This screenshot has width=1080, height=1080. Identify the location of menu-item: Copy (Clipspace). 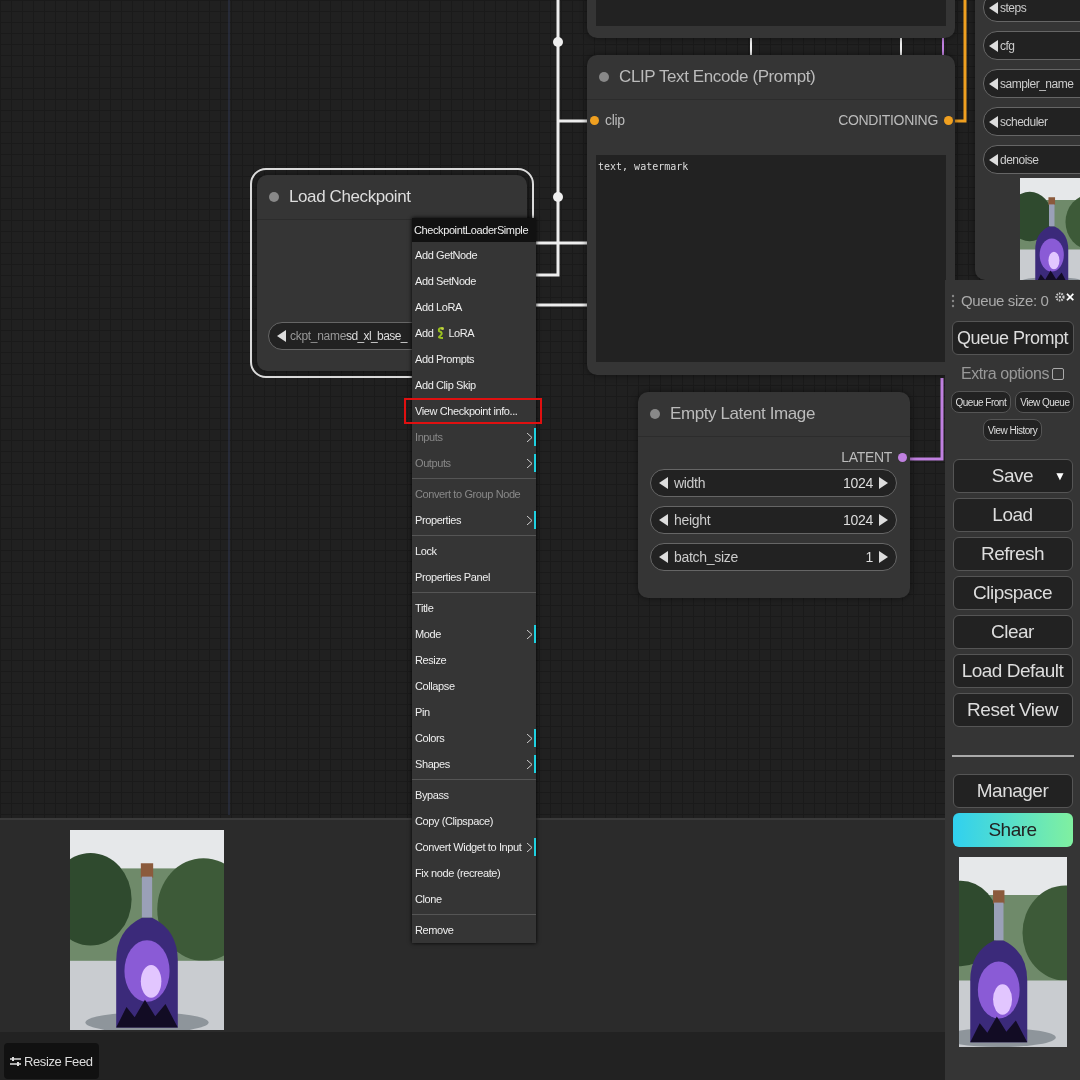
(474, 821).